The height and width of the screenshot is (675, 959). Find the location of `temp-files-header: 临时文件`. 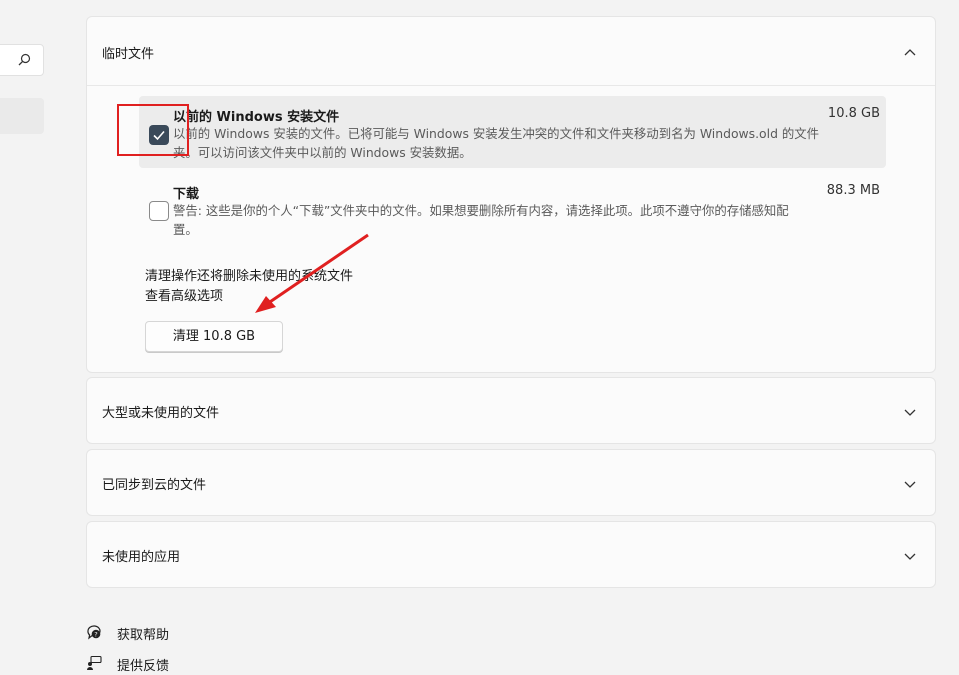

temp-files-header: 临时文件 is located at coordinates (511, 51).